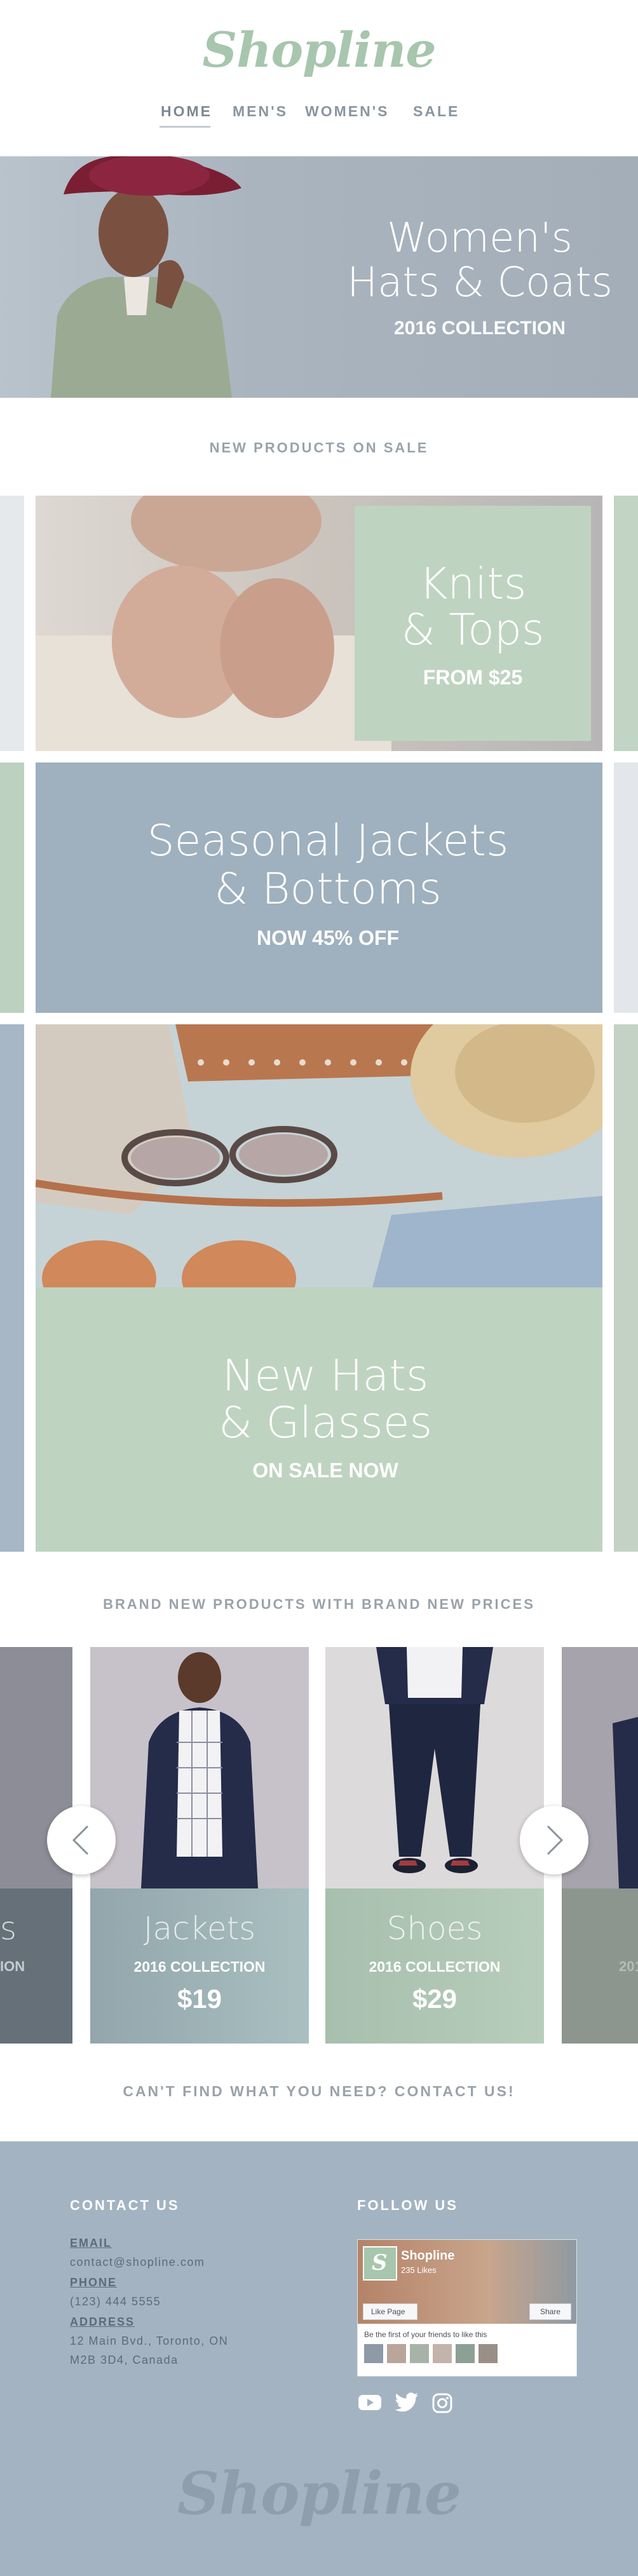 The height and width of the screenshot is (2576, 638). What do you see at coordinates (319, 1604) in the screenshot?
I see `section-title-brand-new: BRAND NEW PRODUCTS WITH BRAND NEW PRICES` at bounding box center [319, 1604].